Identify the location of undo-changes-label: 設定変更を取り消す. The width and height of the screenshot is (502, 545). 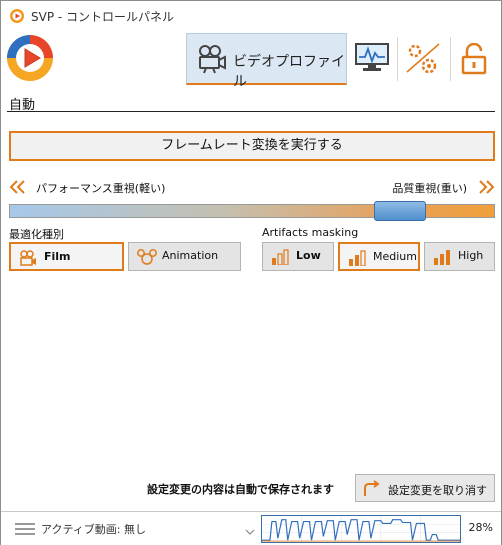
(437, 490).